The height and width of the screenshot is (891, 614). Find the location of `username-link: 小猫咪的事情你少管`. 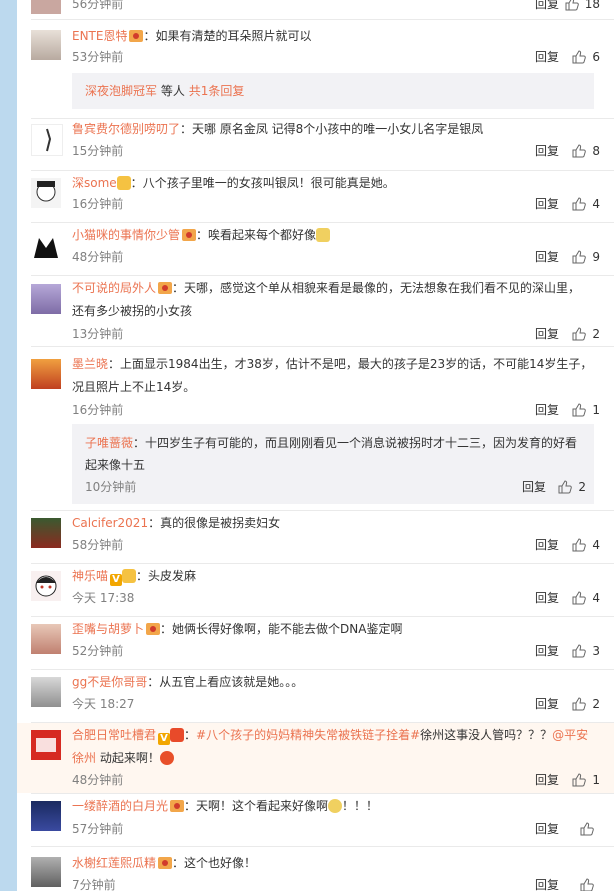

username-link: 小猫咪的事情你少管 is located at coordinates (126, 235).